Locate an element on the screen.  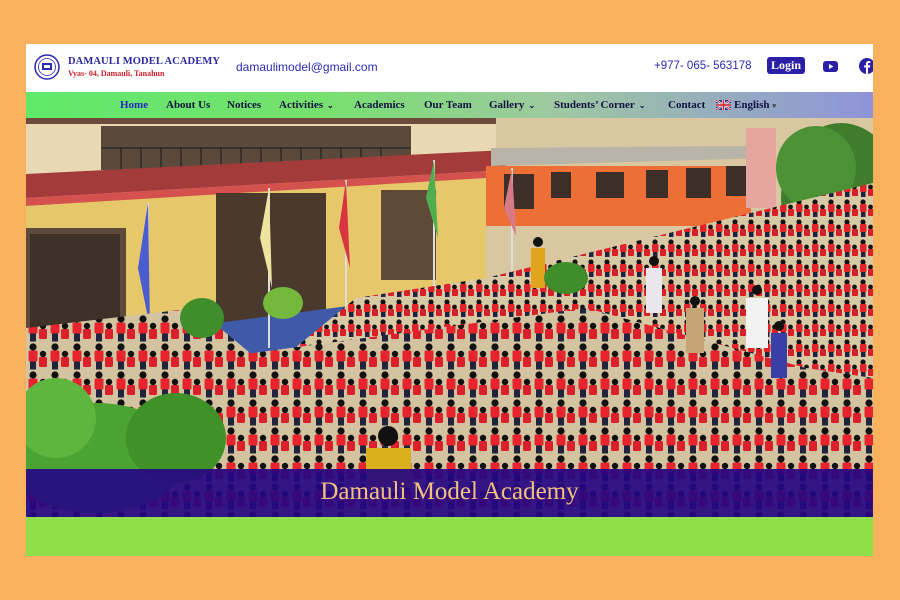
school-logo-icon is located at coordinates (47, 67).